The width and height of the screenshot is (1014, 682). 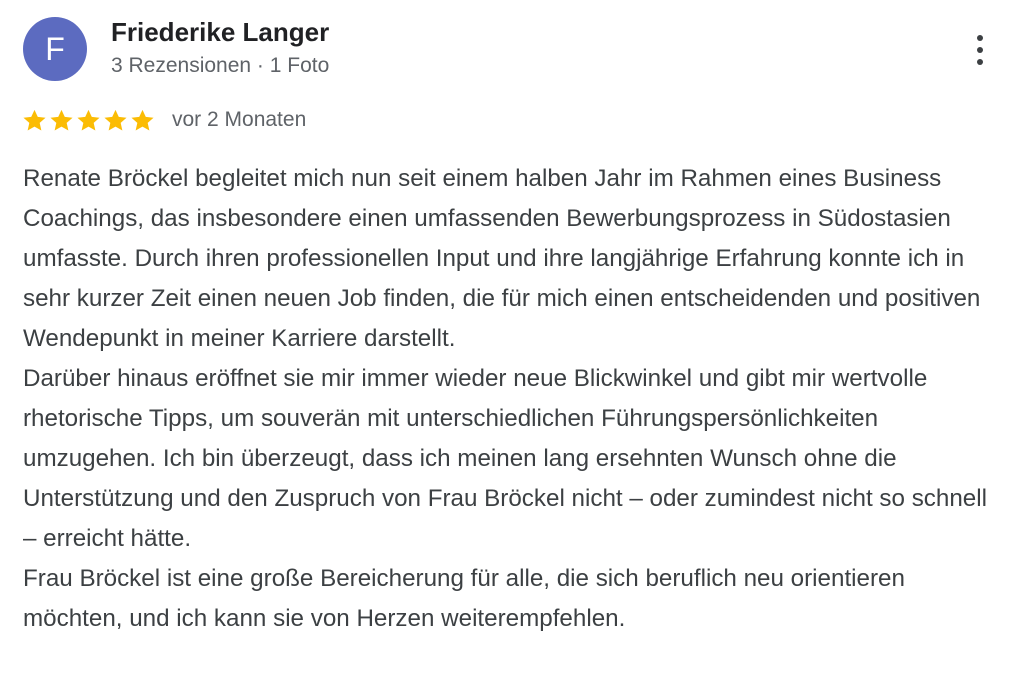 I want to click on review-date: vor 2 Monaten, so click(x=239, y=119).